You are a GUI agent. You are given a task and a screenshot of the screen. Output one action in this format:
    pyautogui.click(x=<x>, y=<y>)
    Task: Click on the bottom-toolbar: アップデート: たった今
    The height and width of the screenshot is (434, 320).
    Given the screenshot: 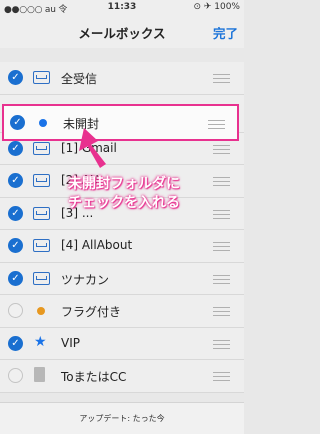 What is the action you would take?
    pyautogui.click(x=122, y=418)
    